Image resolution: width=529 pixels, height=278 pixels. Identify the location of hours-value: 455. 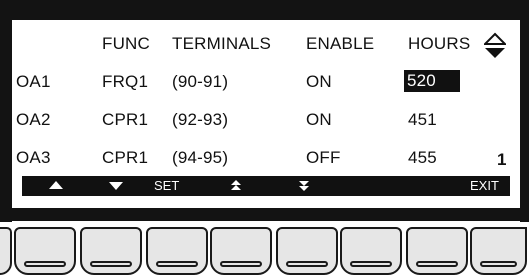
(422, 157).